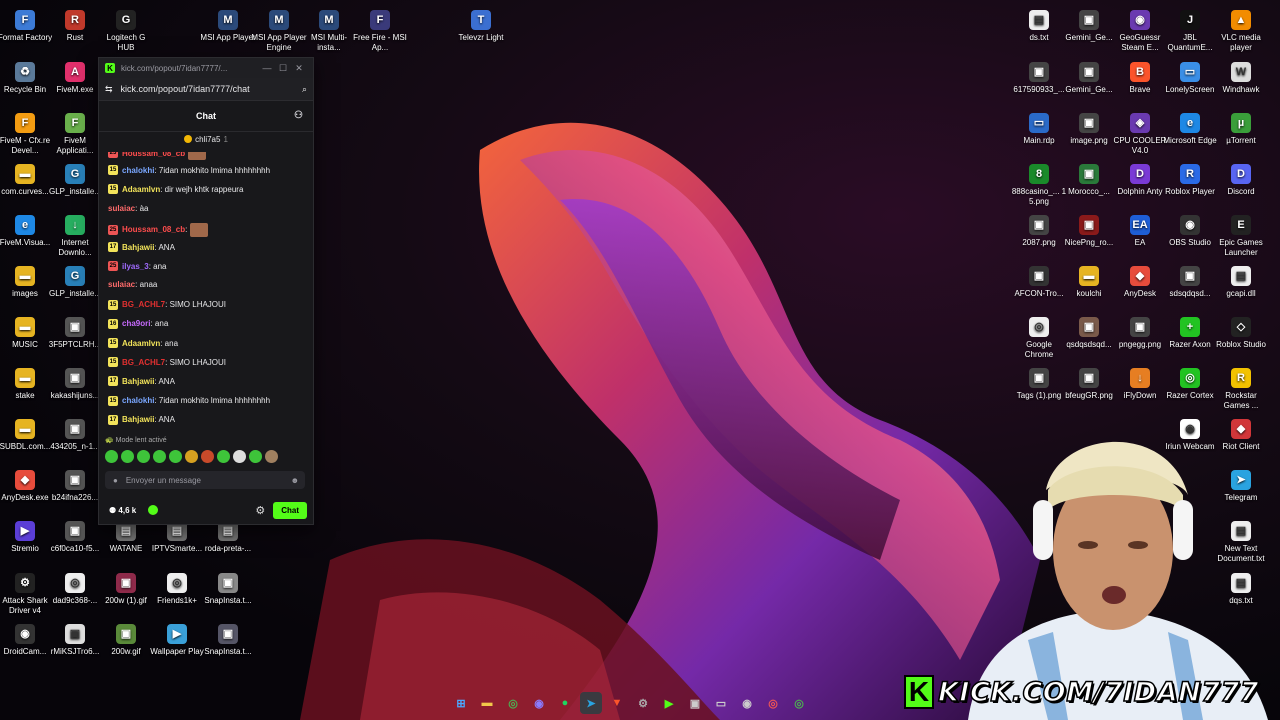  Describe the element at coordinates (205, 480) in the screenshot. I see `chat-message-input: ● Envoyer un message ☻` at that location.